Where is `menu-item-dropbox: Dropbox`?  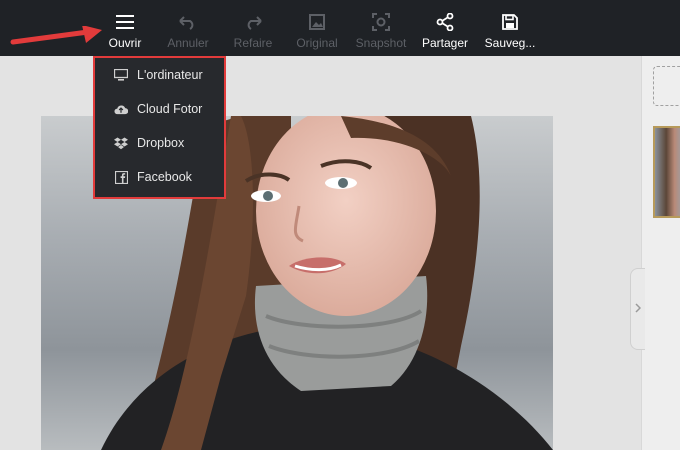 menu-item-dropbox: Dropbox is located at coordinates (159, 143).